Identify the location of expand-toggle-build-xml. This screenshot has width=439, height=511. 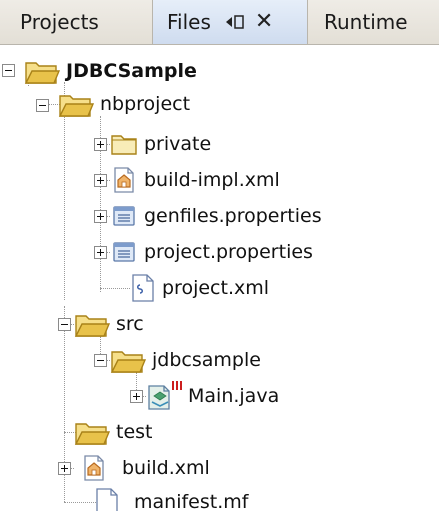
(64, 468).